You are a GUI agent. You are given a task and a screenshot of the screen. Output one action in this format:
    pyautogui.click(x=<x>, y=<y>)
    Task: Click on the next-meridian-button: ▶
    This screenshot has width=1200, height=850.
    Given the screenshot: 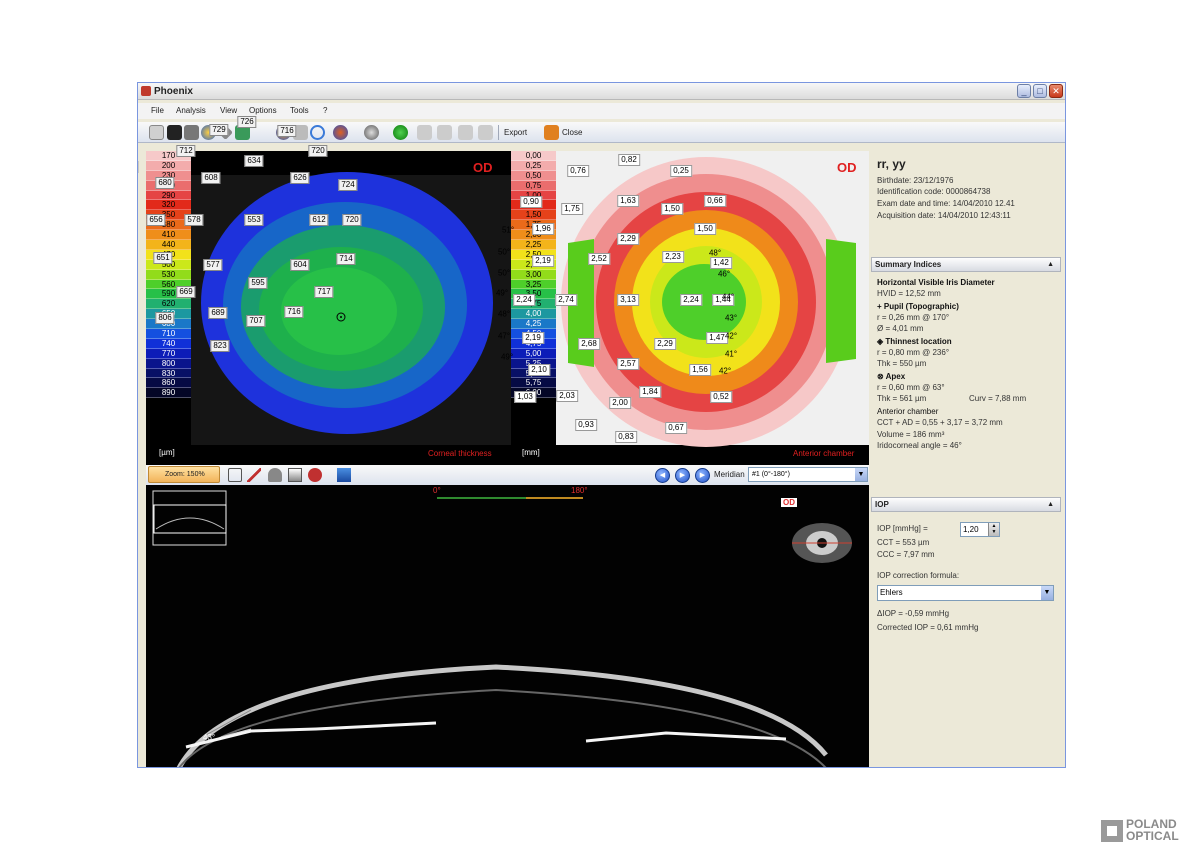 What is the action you would take?
    pyautogui.click(x=702, y=475)
    